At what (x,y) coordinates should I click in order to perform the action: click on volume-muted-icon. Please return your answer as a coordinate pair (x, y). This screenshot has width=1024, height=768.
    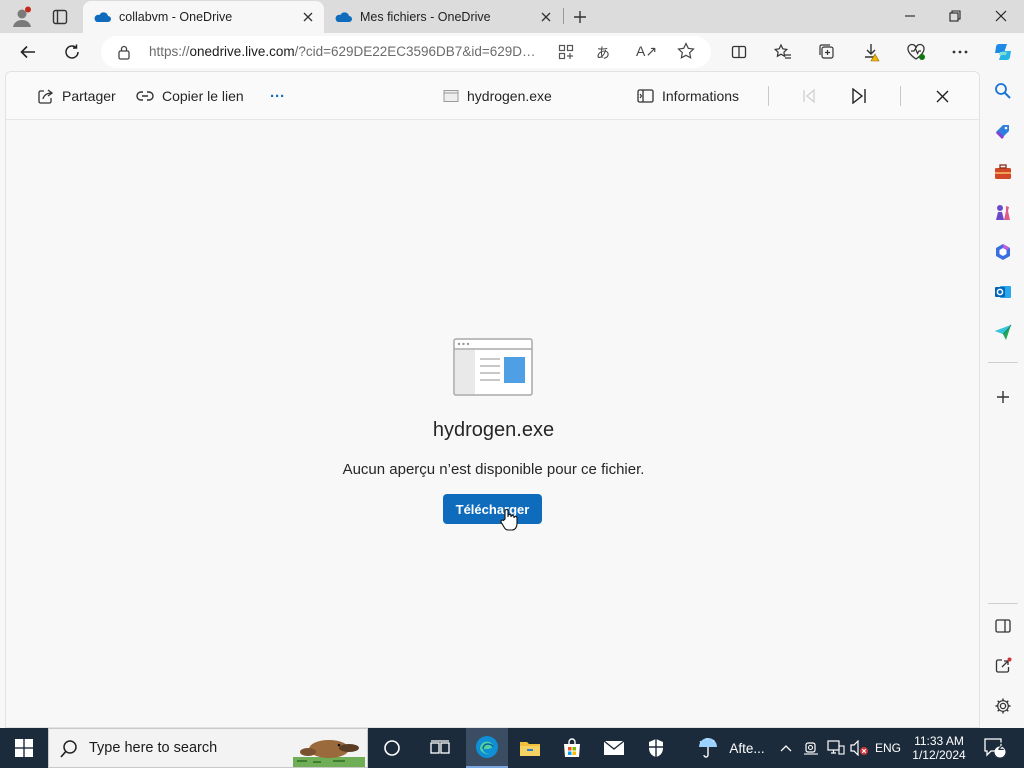
    Looking at the image, I should click on (859, 748).